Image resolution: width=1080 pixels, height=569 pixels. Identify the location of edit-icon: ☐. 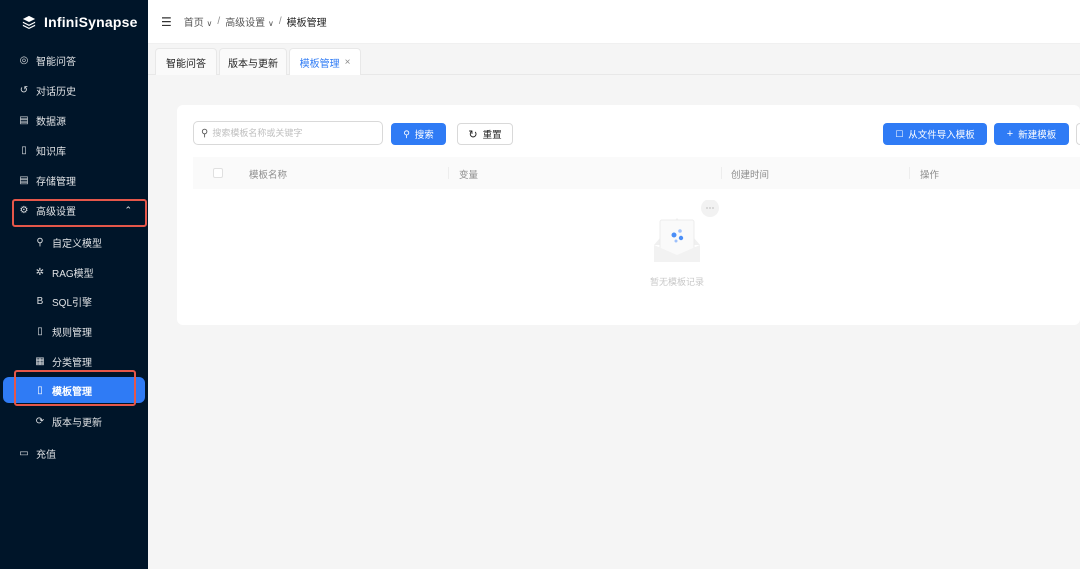
(899, 133).